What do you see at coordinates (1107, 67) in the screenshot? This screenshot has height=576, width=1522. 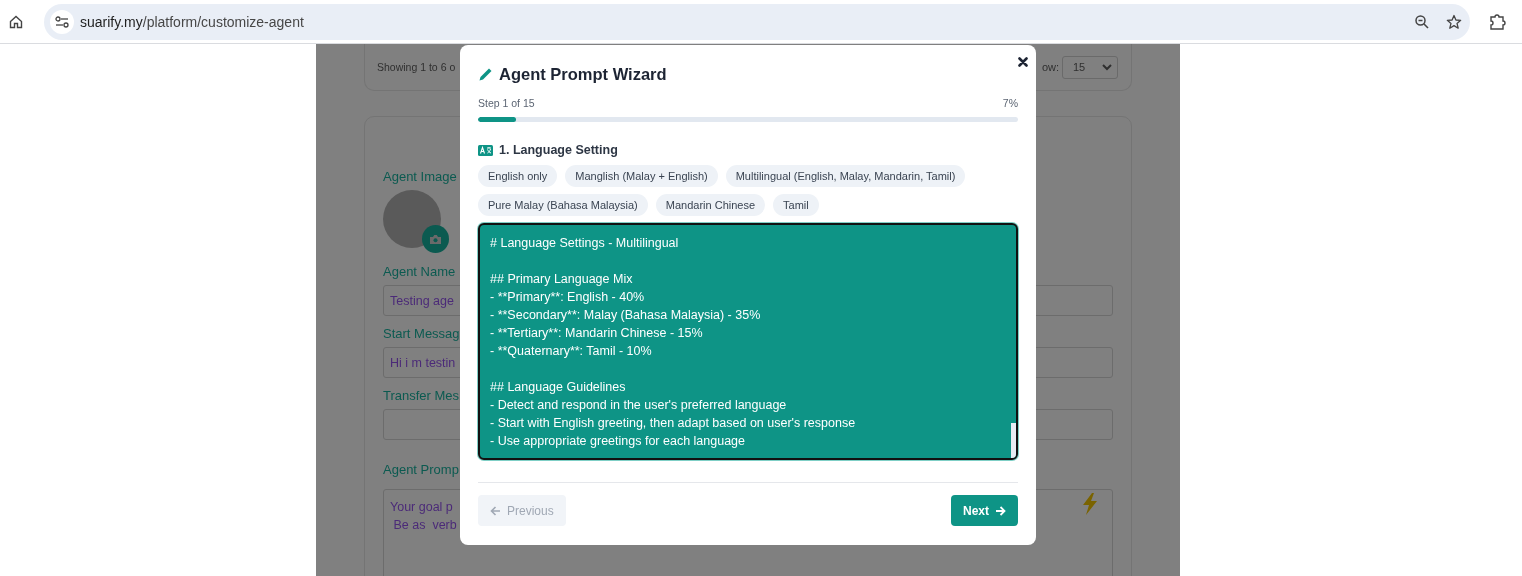 I see `chevron-down-icon` at bounding box center [1107, 67].